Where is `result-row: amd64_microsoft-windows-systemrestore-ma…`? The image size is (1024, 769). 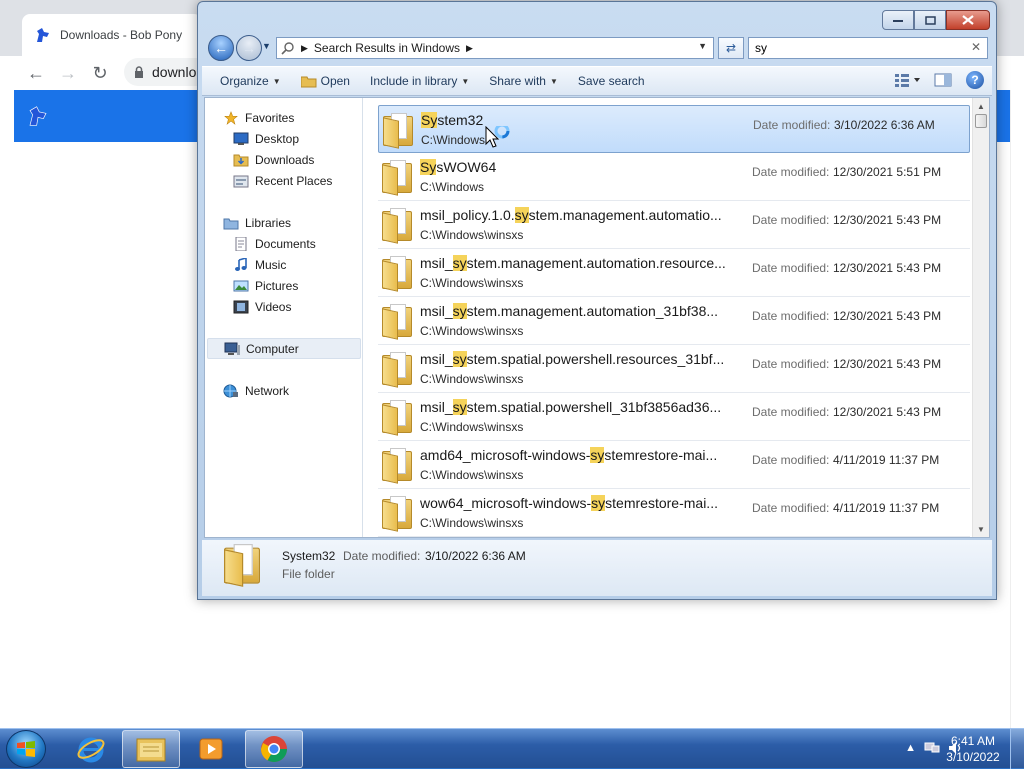
result-row: amd64_microsoft-windows-systemrestore-ma… is located at coordinates (674, 465).